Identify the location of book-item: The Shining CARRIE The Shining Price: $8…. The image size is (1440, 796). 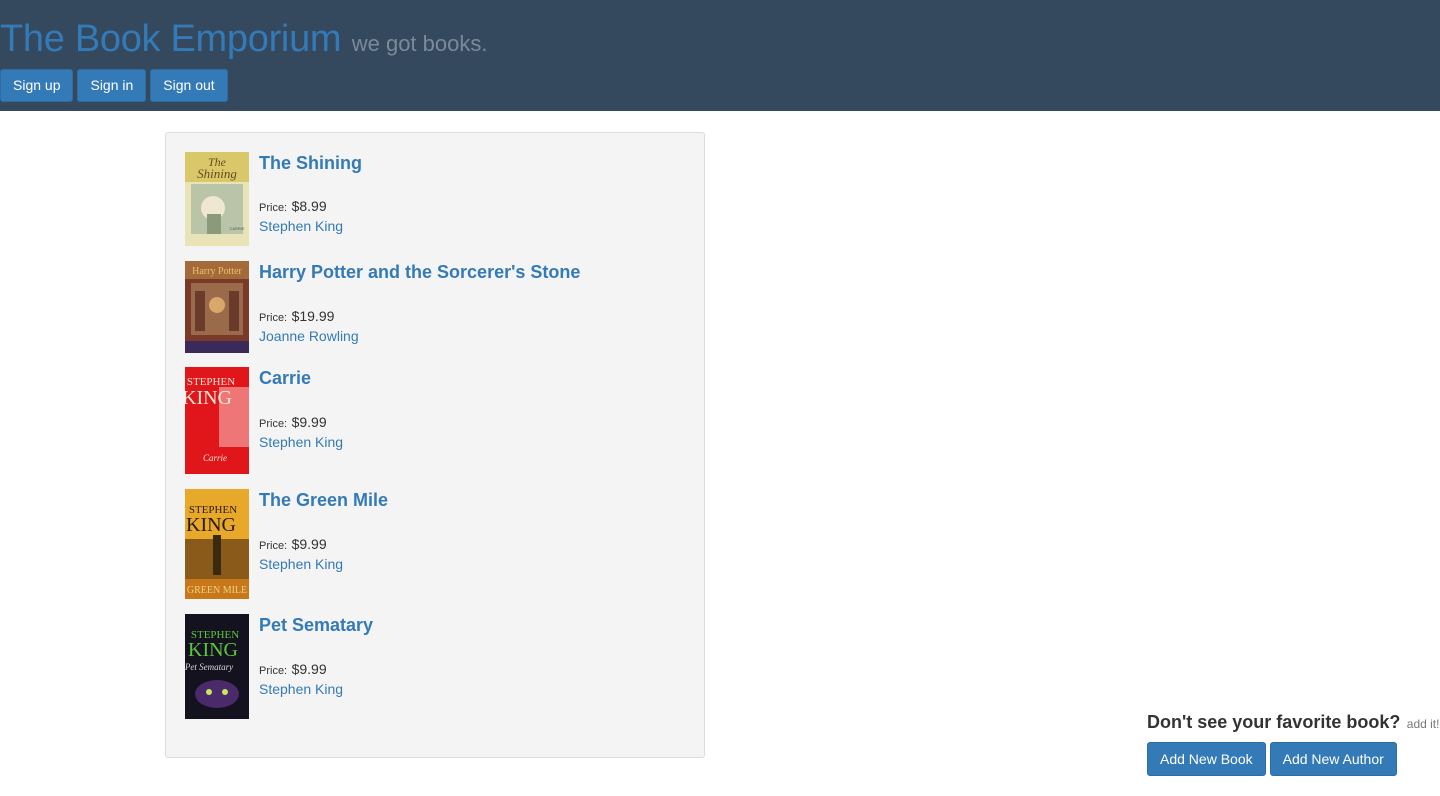
(435, 199).